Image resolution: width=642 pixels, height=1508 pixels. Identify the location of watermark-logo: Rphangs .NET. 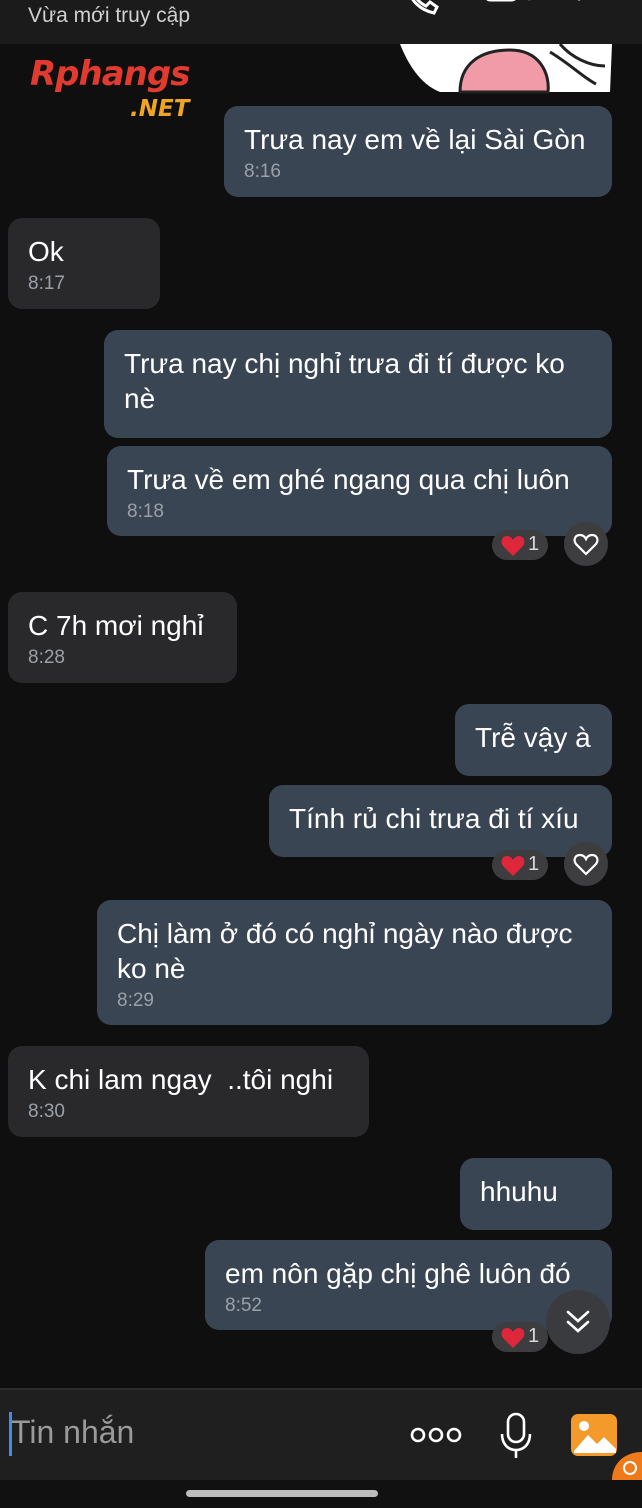
(110, 88).